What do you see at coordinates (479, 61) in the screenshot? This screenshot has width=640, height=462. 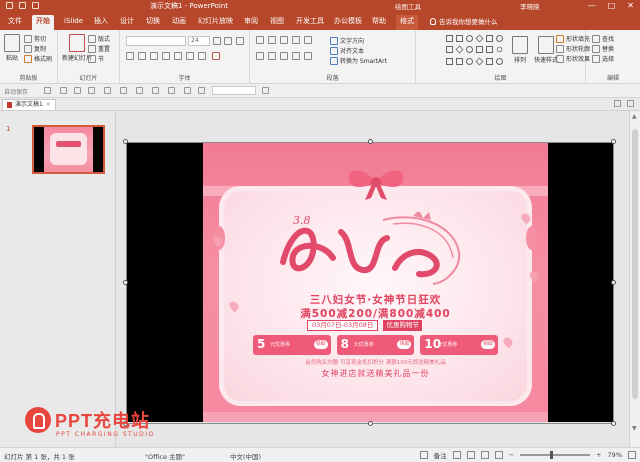 I see `hexagon-shape-icon` at bounding box center [479, 61].